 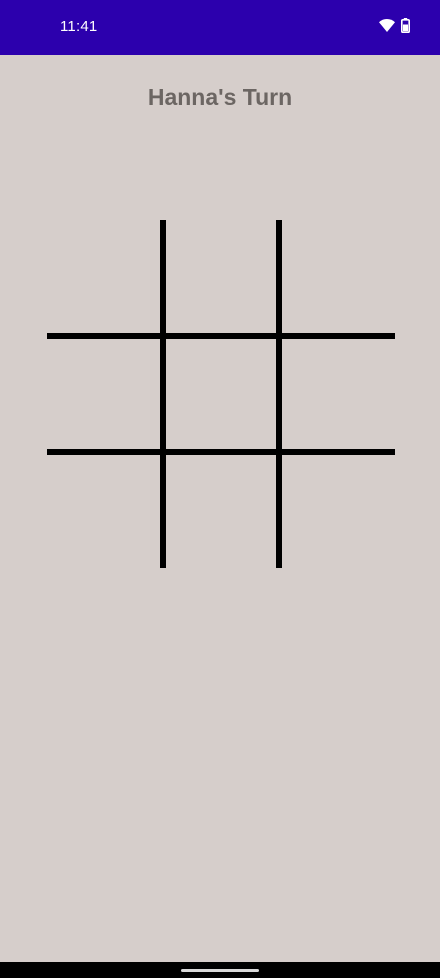 What do you see at coordinates (387, 25) in the screenshot?
I see `wifi-icon` at bounding box center [387, 25].